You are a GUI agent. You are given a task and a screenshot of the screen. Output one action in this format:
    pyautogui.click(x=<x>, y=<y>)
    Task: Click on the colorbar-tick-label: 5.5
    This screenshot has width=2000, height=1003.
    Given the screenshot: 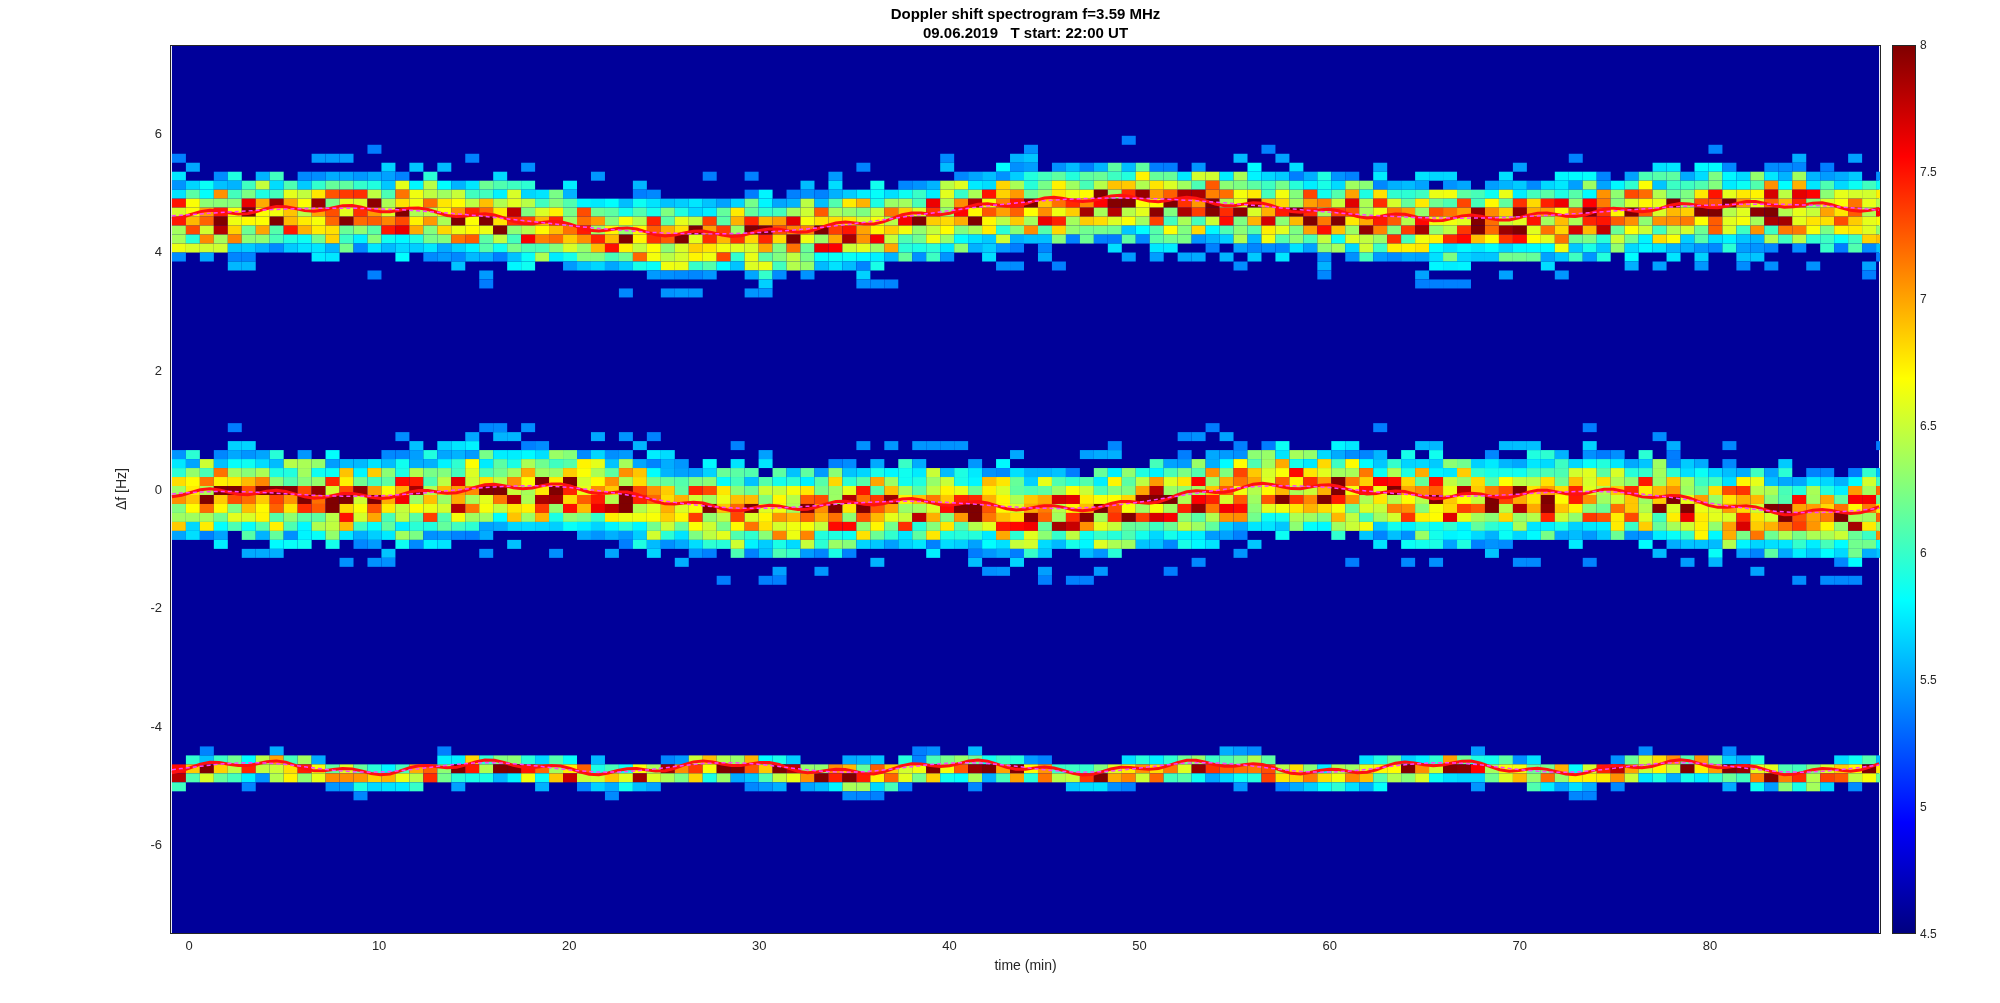 What is the action you would take?
    pyautogui.click(x=1928, y=680)
    